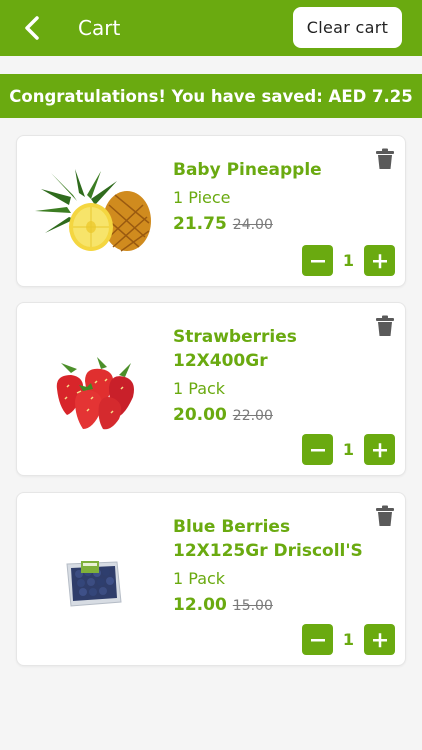 The width and height of the screenshot is (422, 750). I want to click on item-old-price: 15.00, so click(252, 606).